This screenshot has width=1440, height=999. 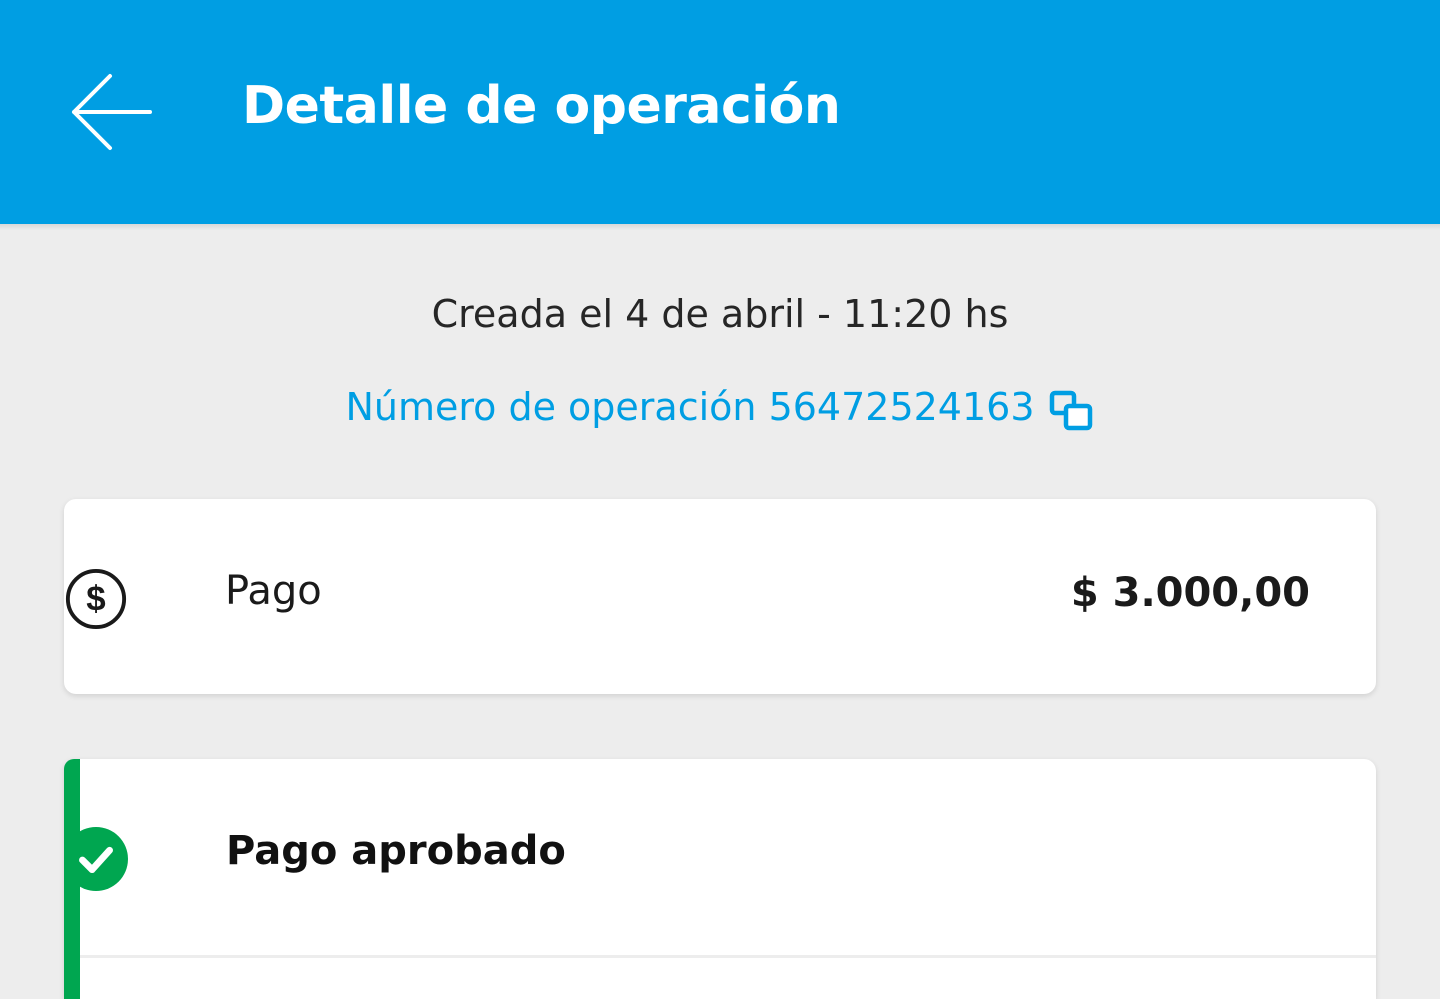 I want to click on payment-label: Pago, so click(x=273, y=591).